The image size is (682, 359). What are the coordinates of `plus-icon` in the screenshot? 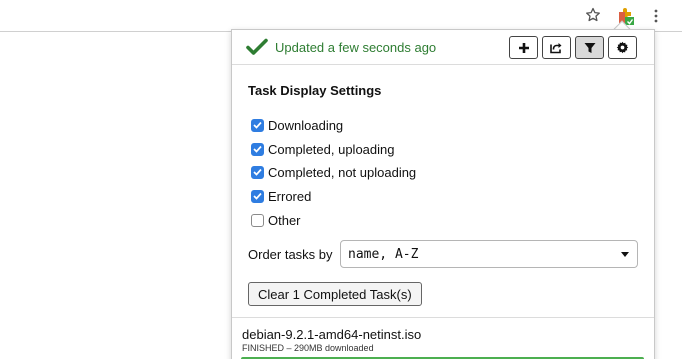 It's located at (523, 47).